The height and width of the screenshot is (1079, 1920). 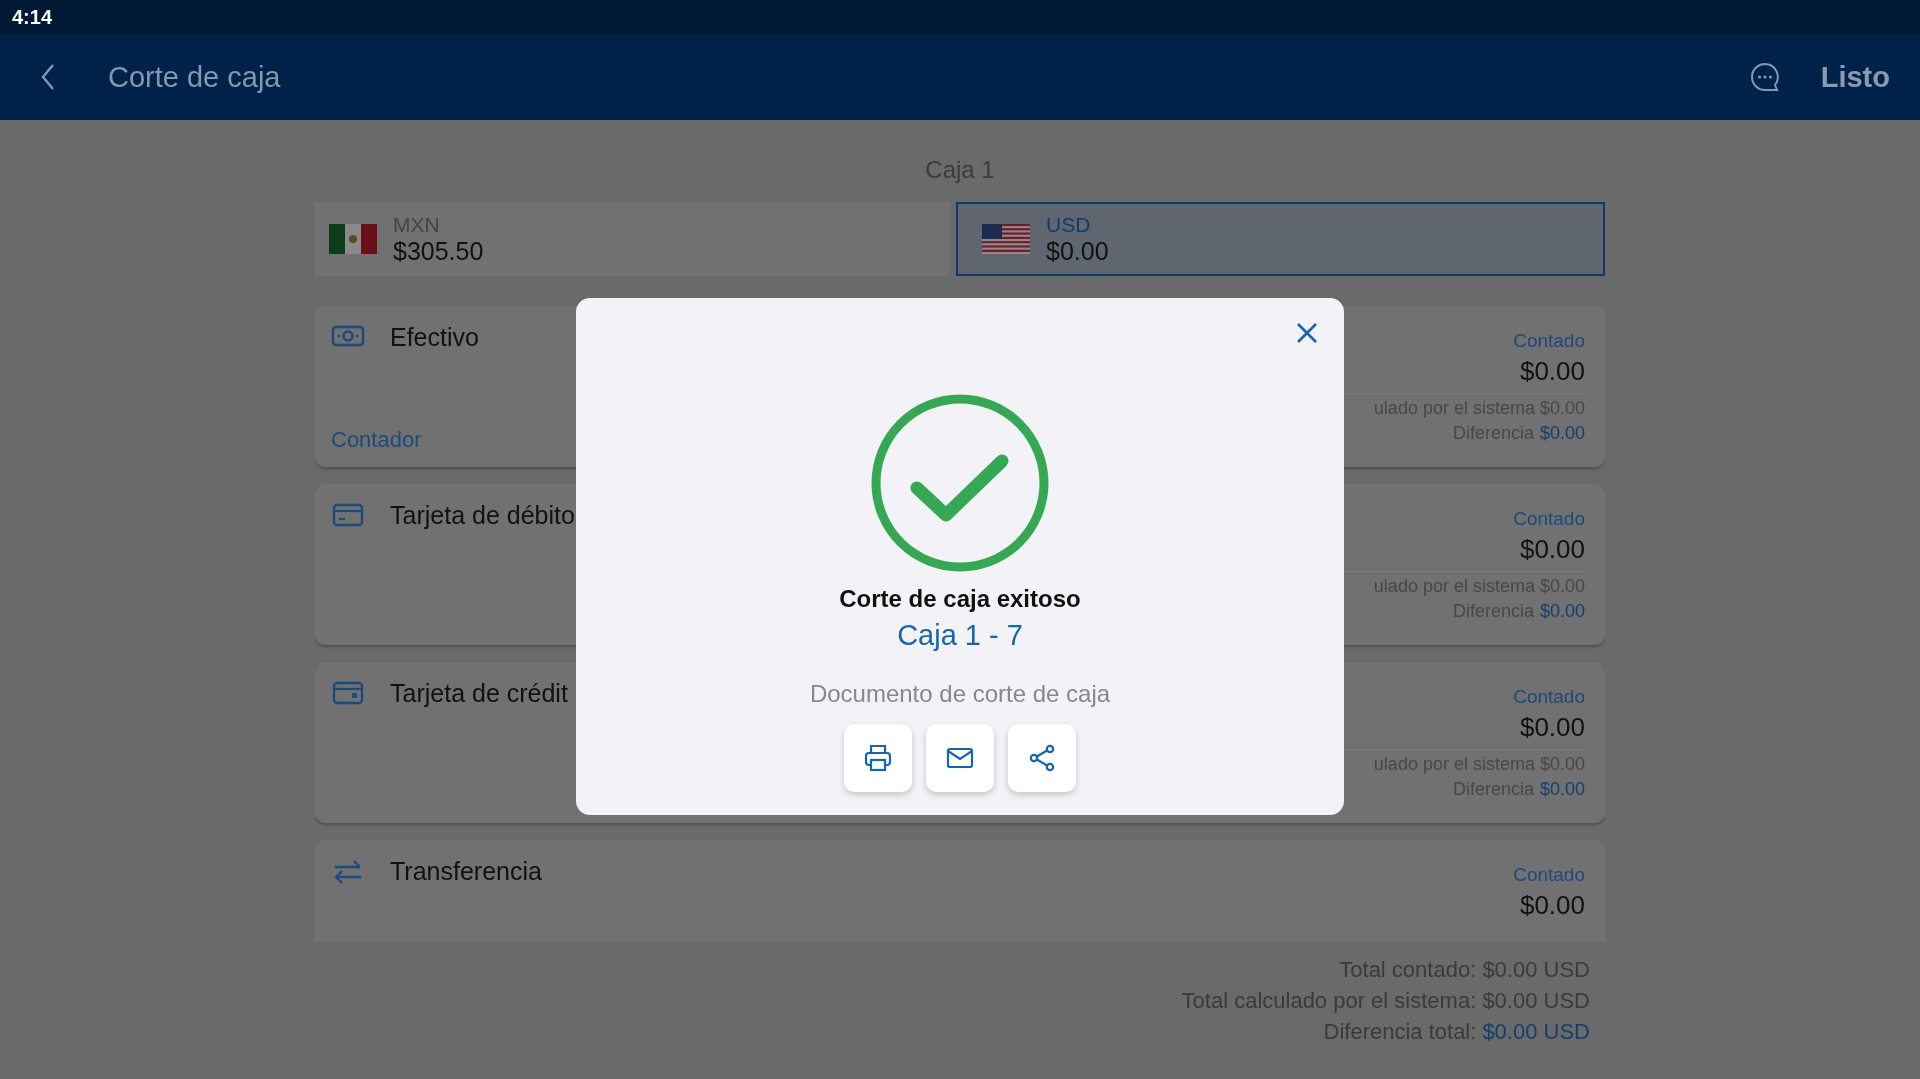 I want to click on dialog-title: Corte de caja exitoso, so click(x=960, y=599).